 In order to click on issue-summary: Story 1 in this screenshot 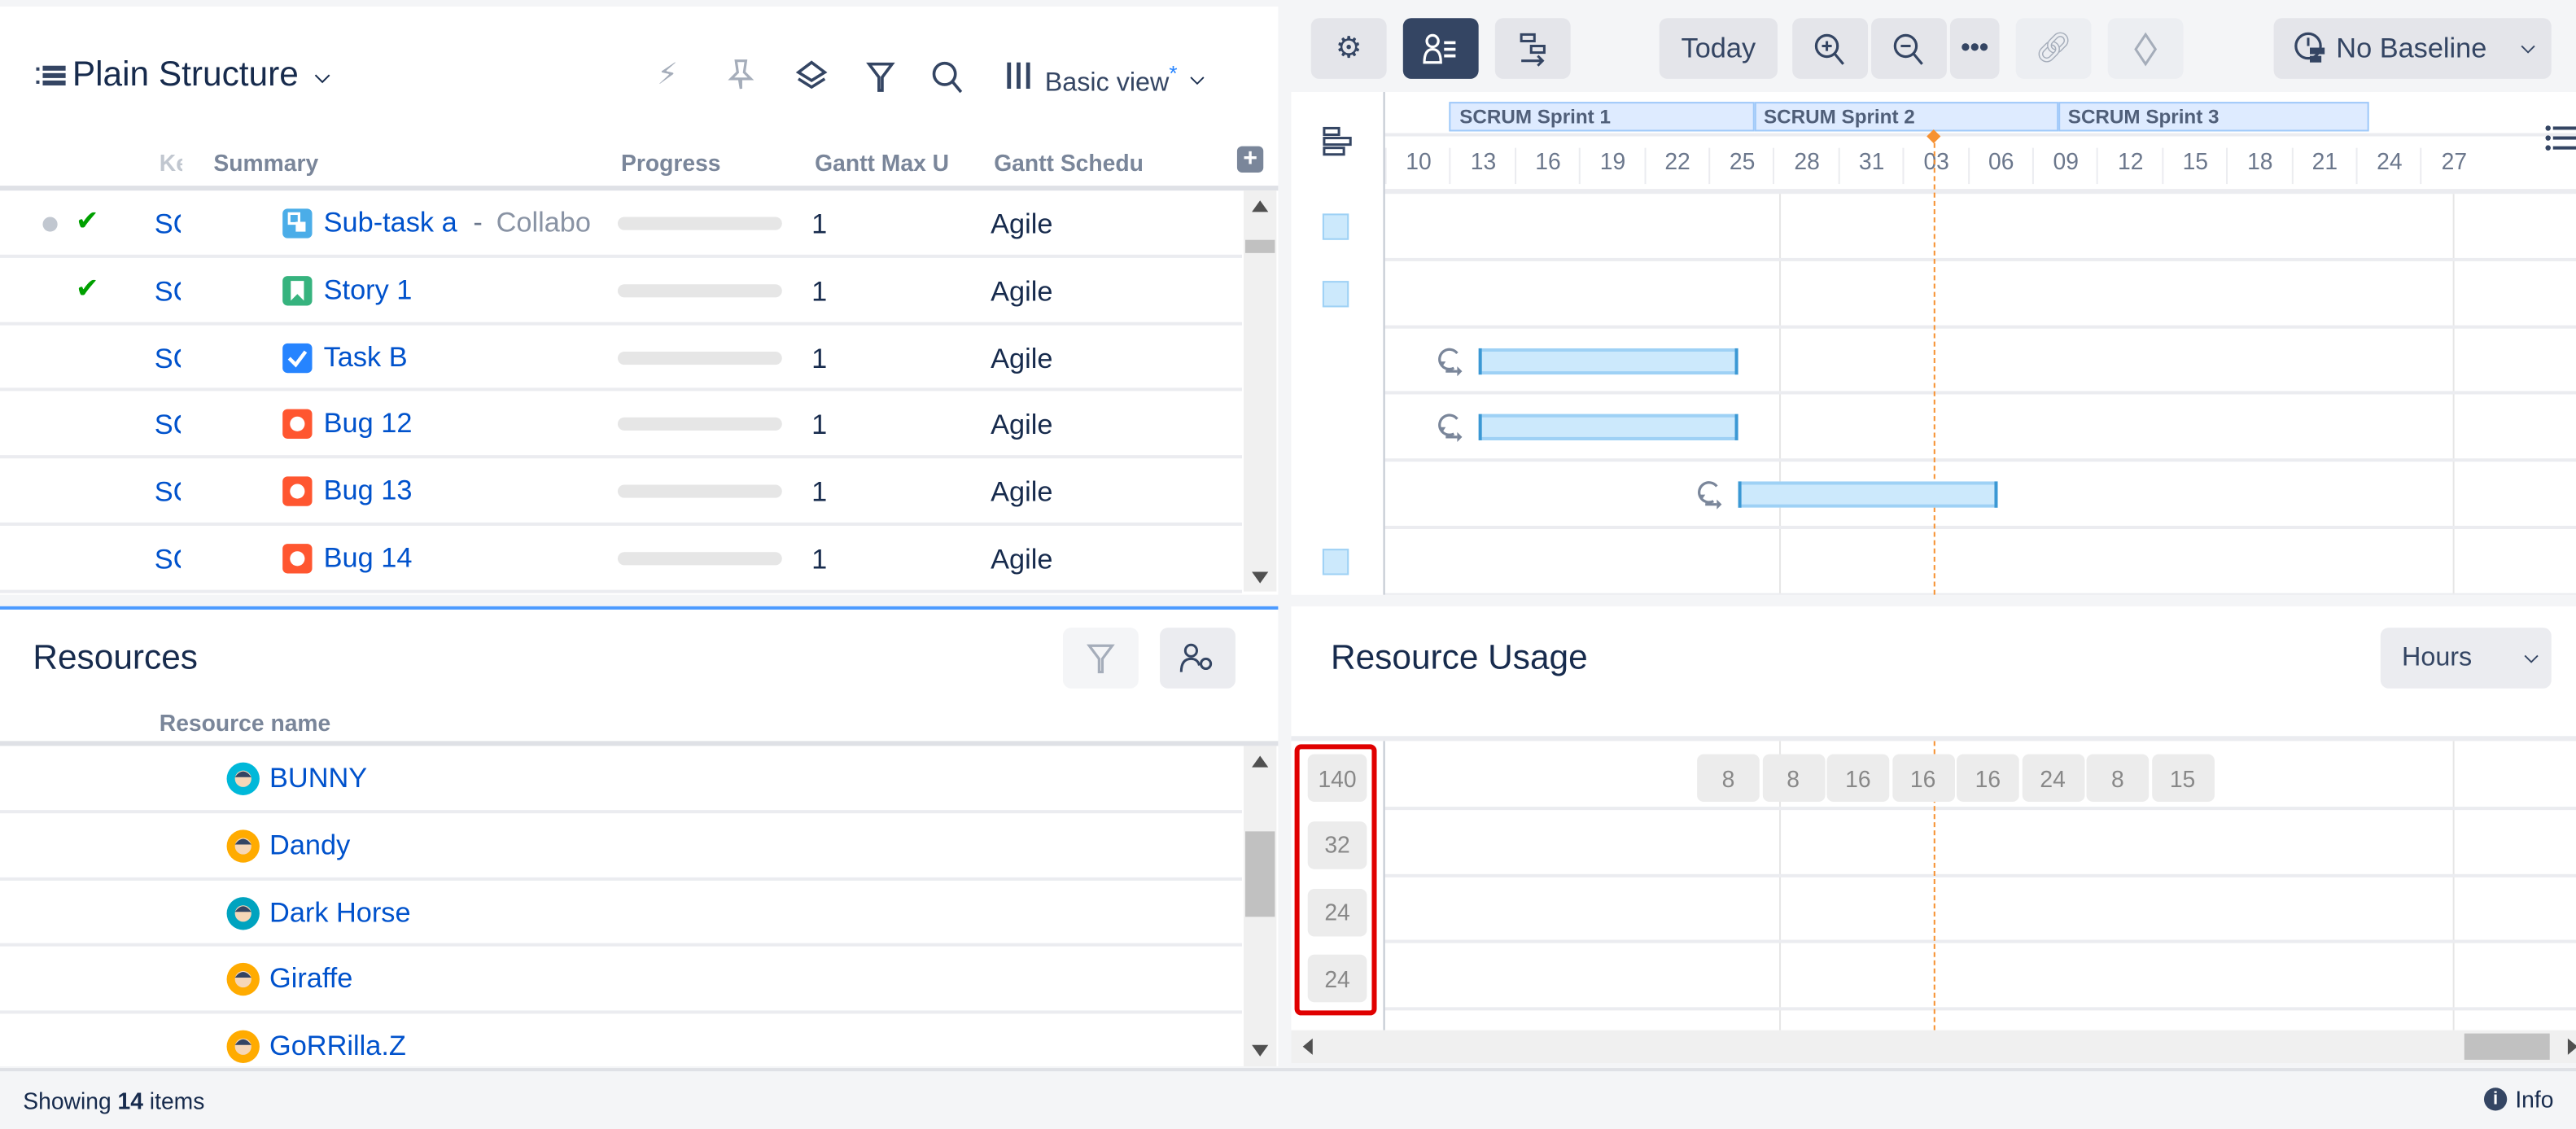, I will do `click(368, 291)`.